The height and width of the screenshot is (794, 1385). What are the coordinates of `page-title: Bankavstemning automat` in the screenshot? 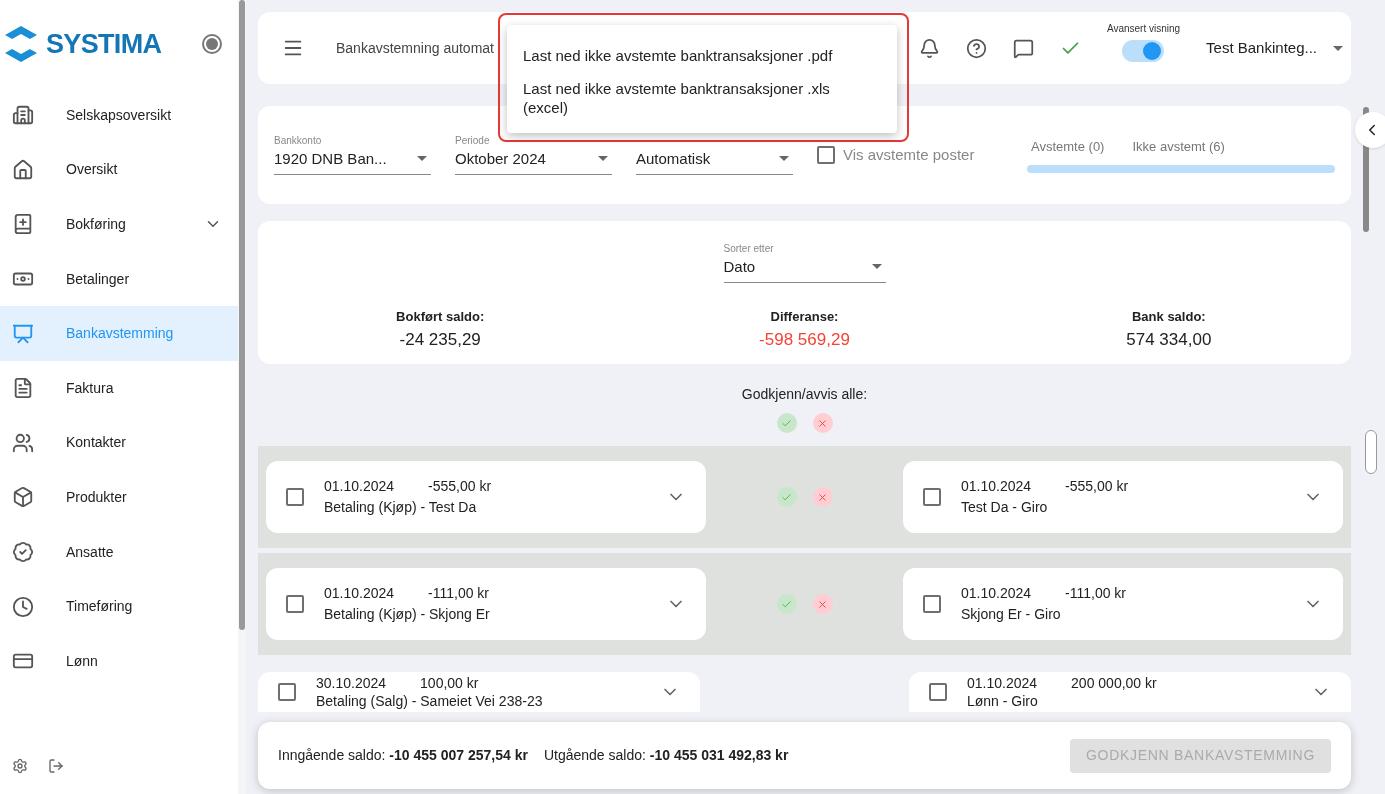 It's located at (415, 48).